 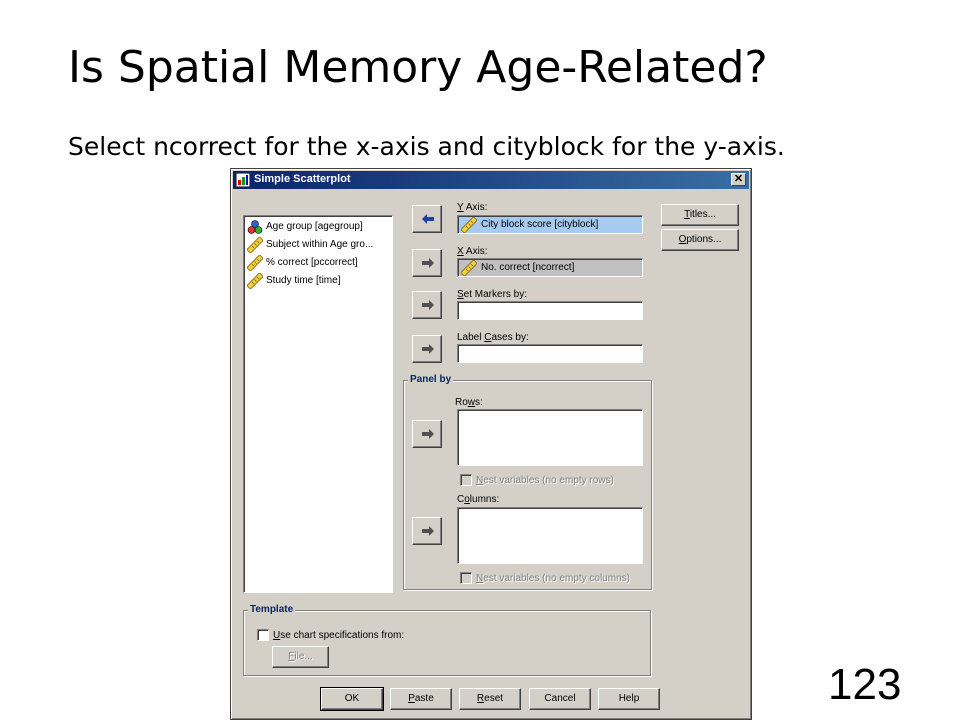 What do you see at coordinates (243, 180) in the screenshot?
I see `scatterplot-app-icon` at bounding box center [243, 180].